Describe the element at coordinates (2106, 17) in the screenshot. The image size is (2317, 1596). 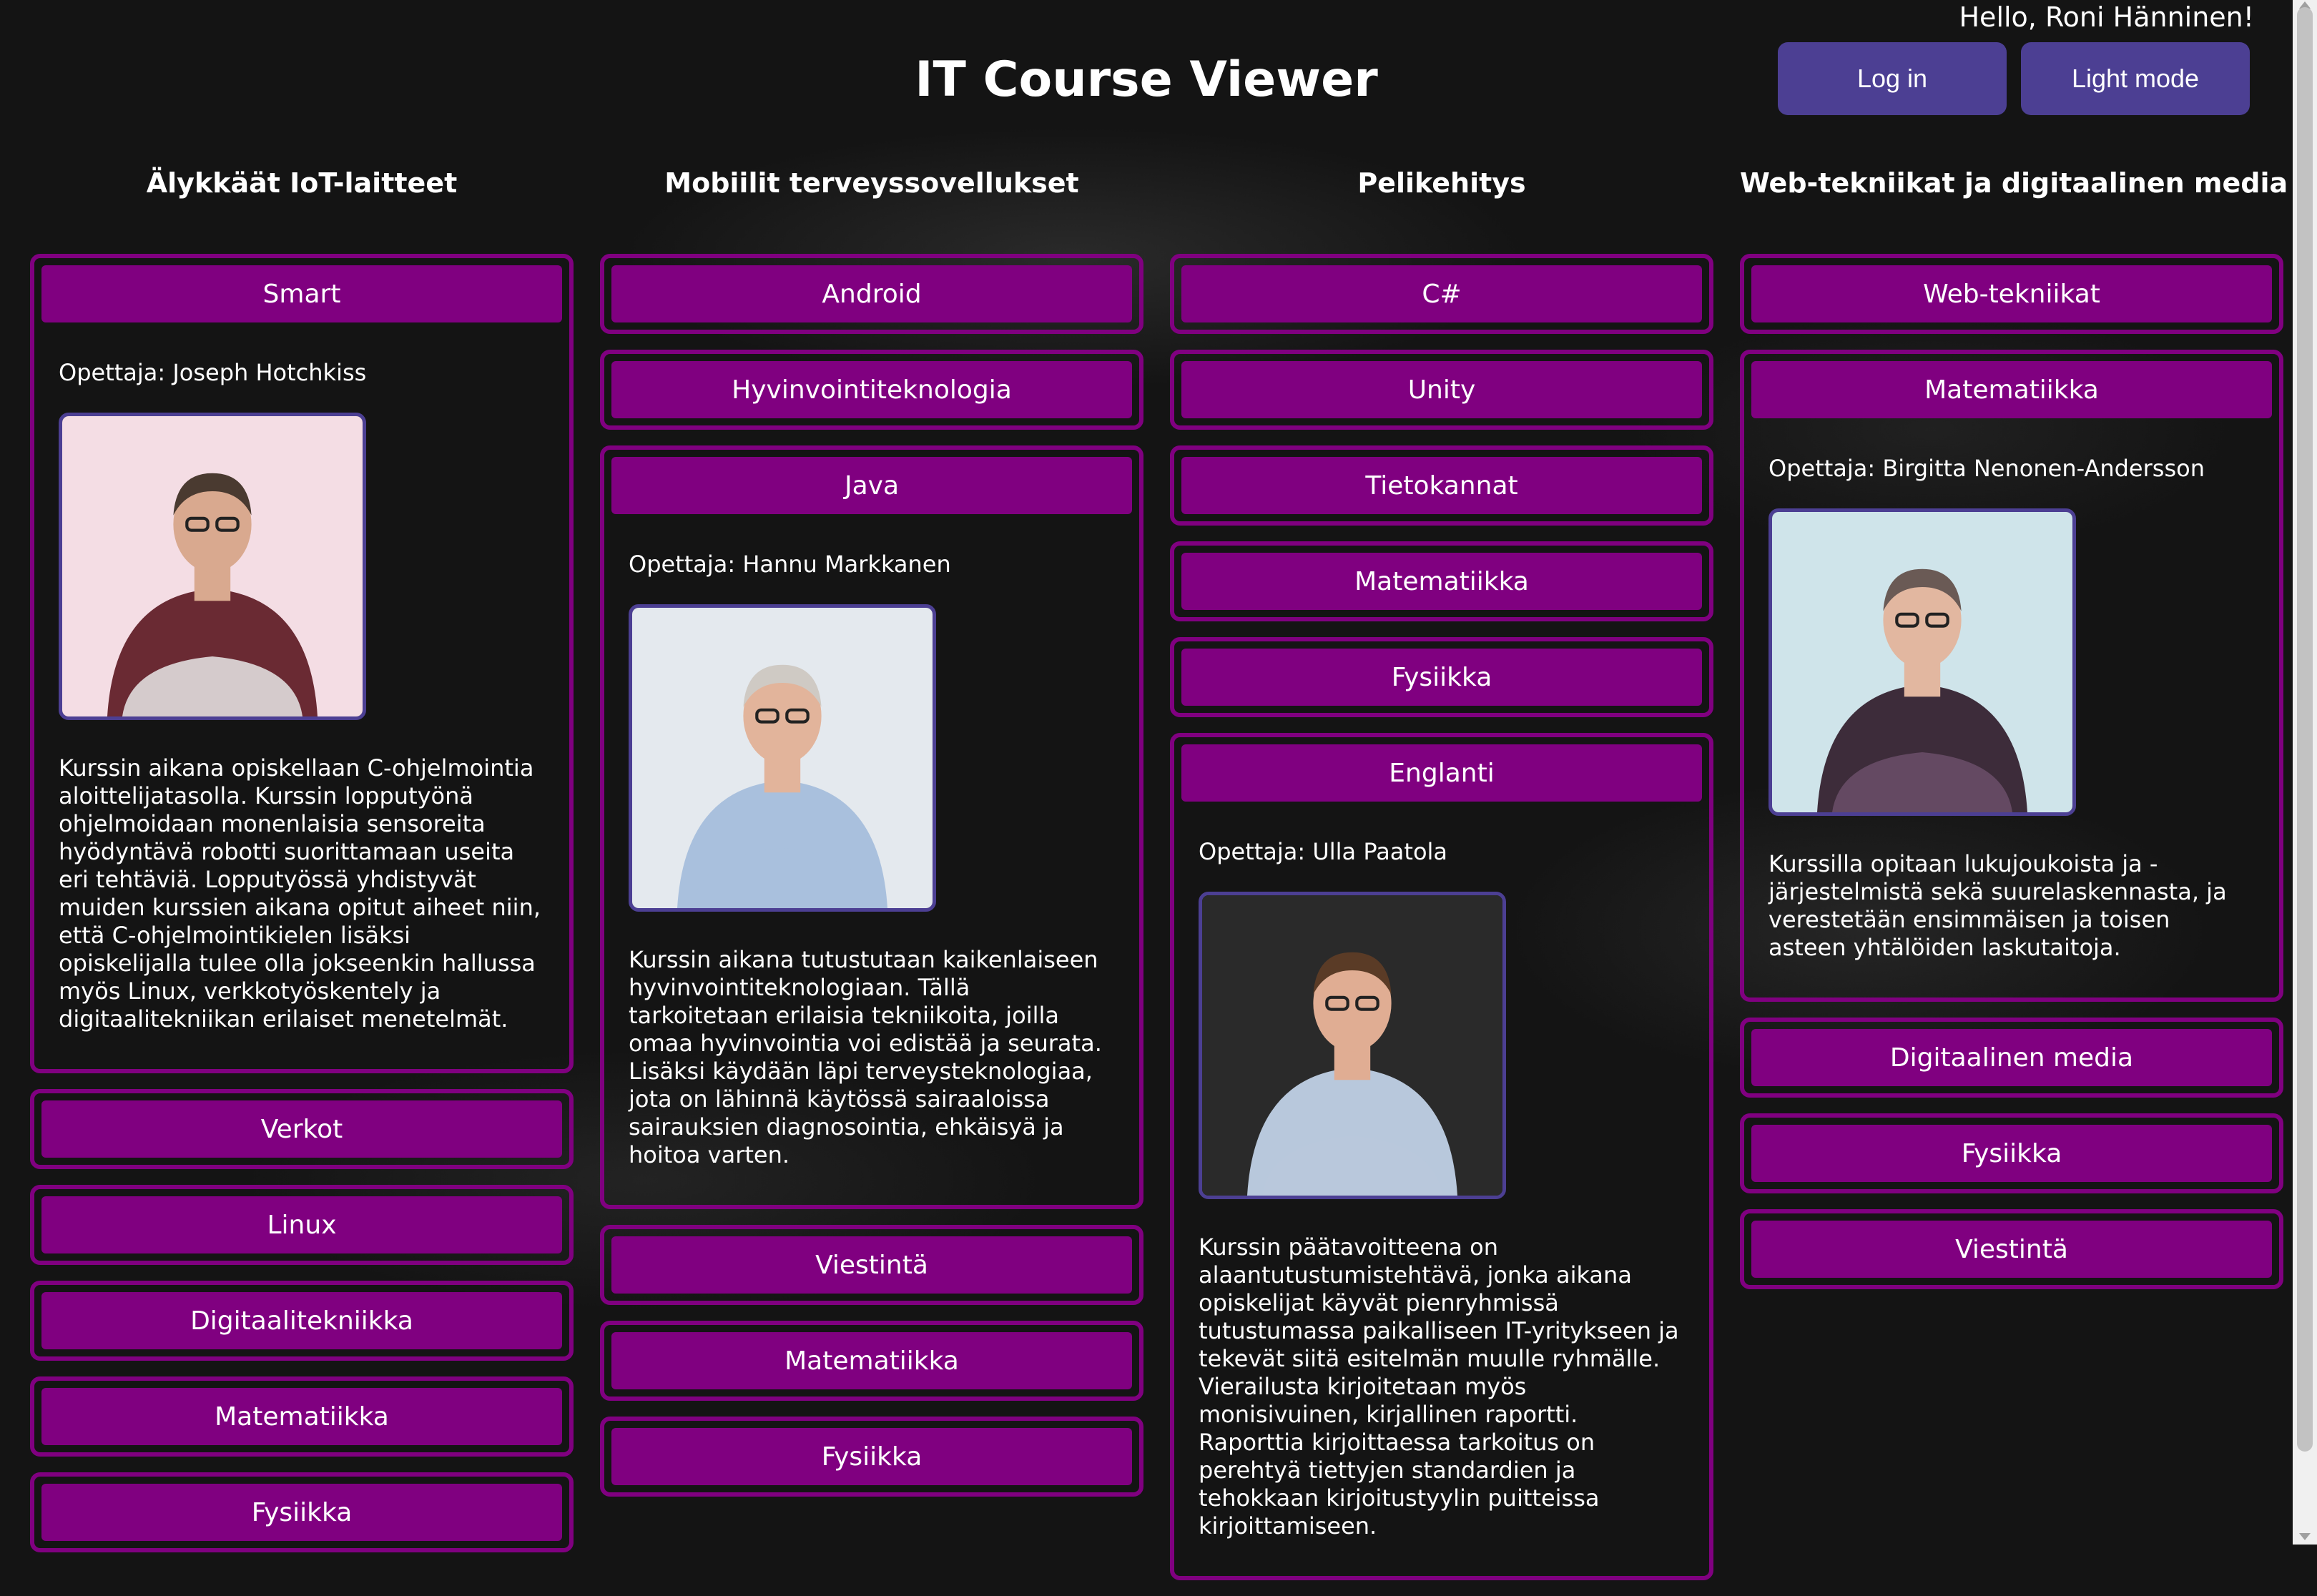
I see `user-greeting: Hello, Roni Hänninen!` at that location.